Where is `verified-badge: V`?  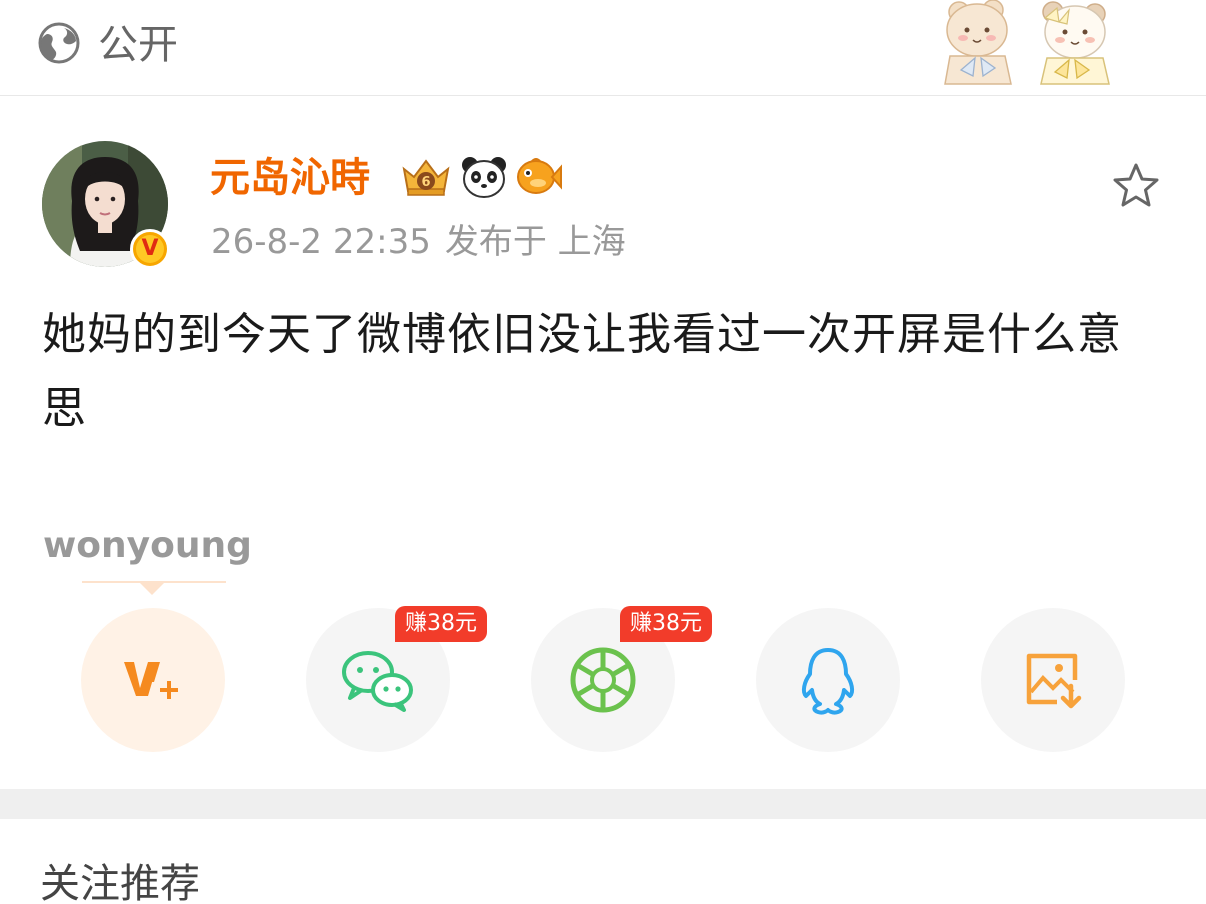
verified-badge: V is located at coordinates (150, 249).